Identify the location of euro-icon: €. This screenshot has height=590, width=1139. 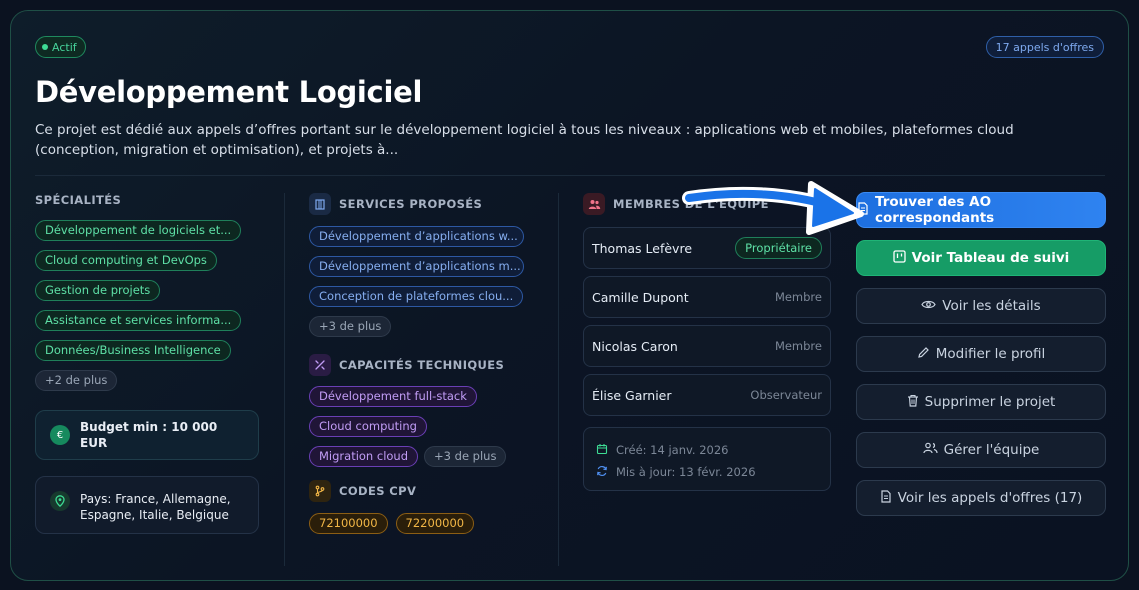
(60, 435).